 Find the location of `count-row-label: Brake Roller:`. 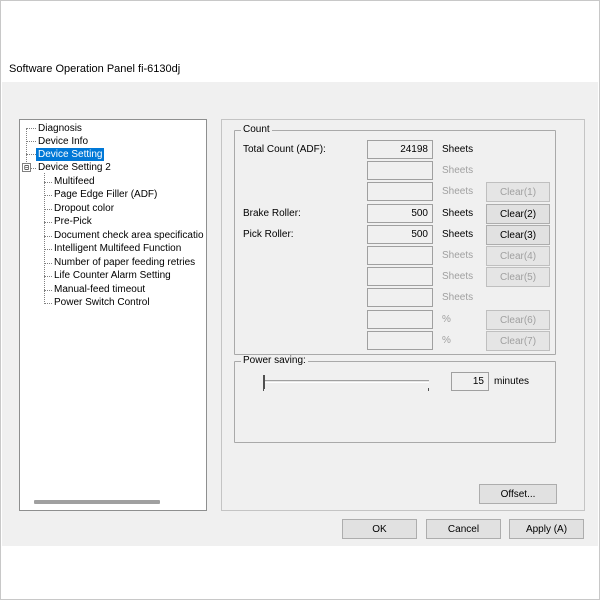

count-row-label: Brake Roller: is located at coordinates (272, 213).